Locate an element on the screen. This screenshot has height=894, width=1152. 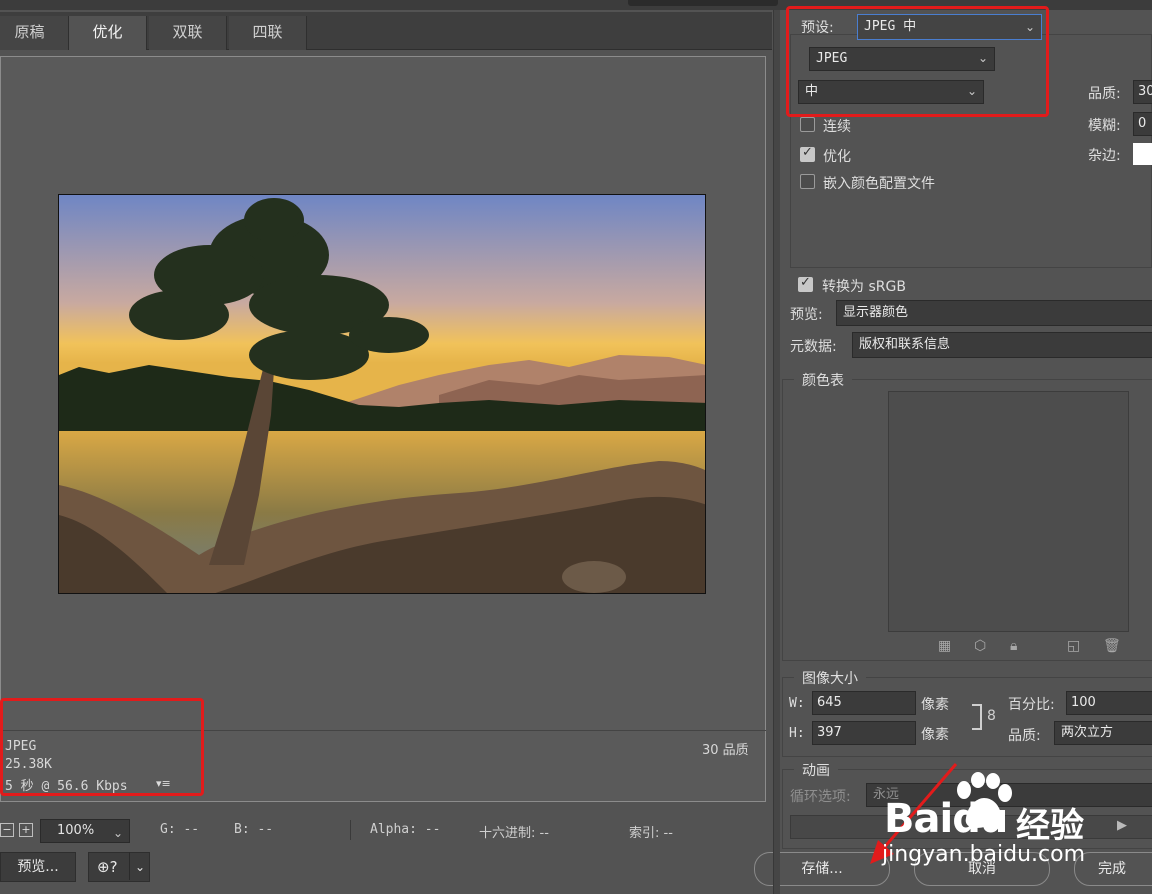
matte-label: 杂边: is located at coordinates (1104, 156).